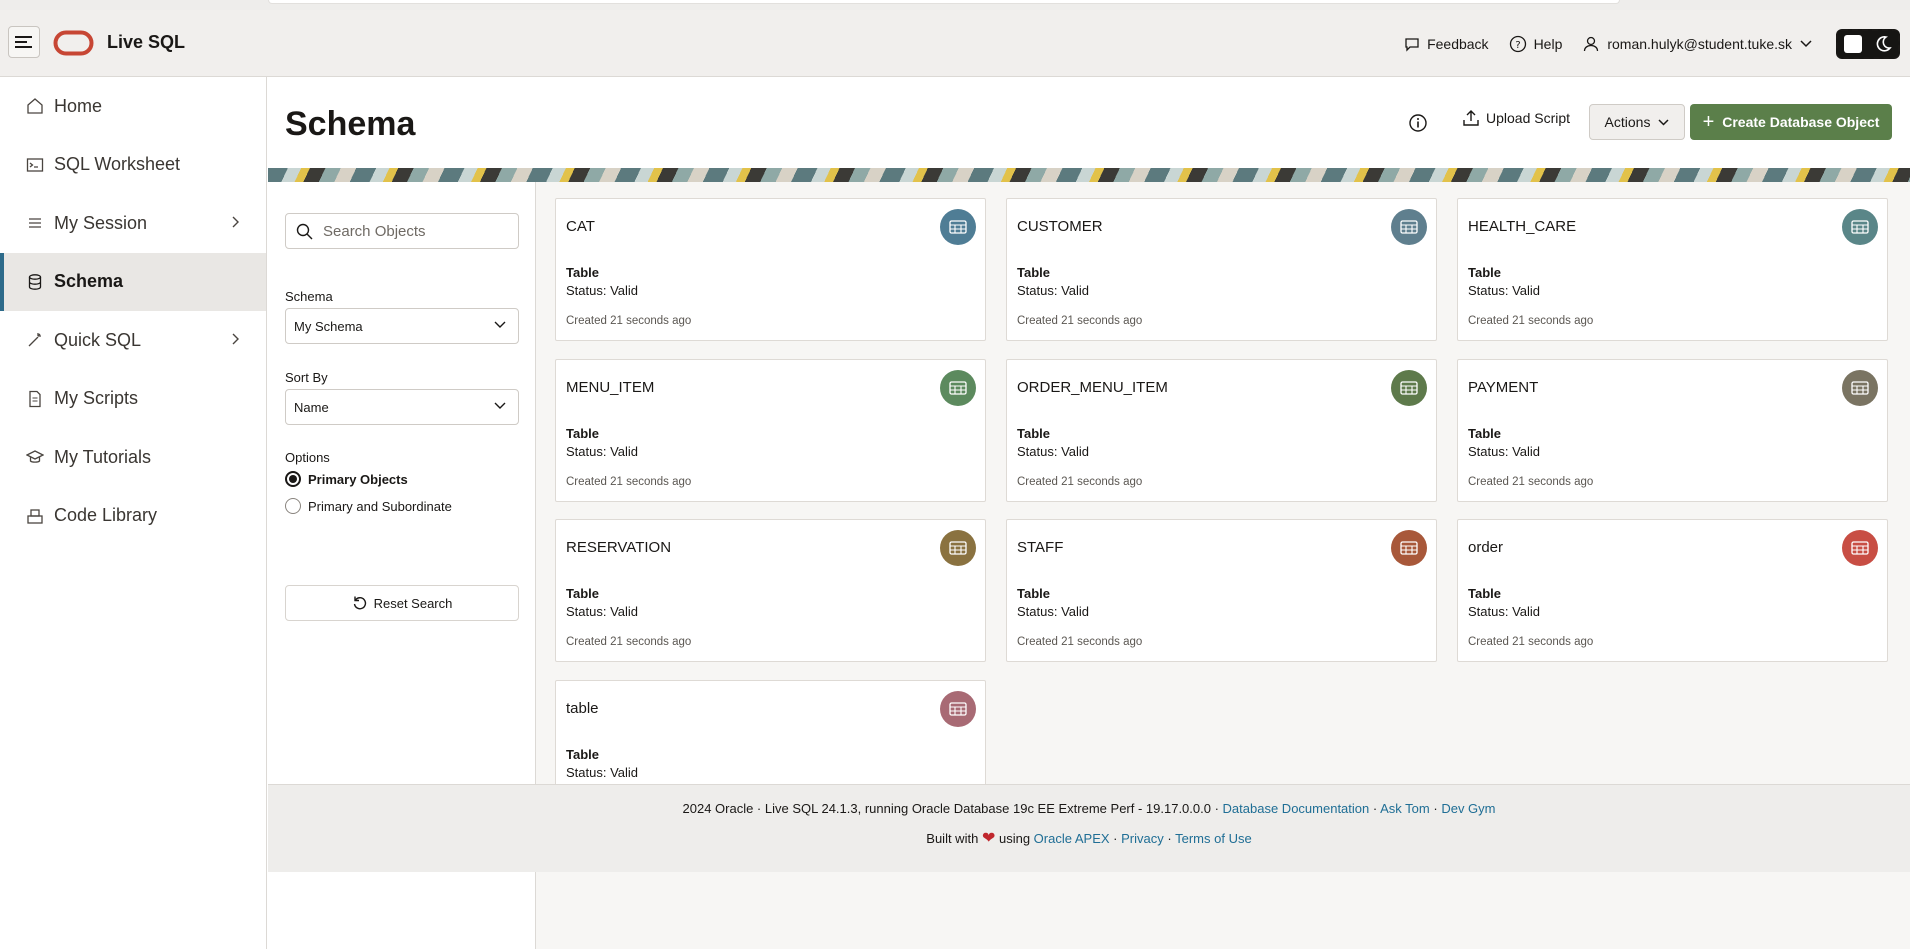 Image resolution: width=1910 pixels, height=949 pixels. I want to click on schema-select: My Schema, so click(402, 326).